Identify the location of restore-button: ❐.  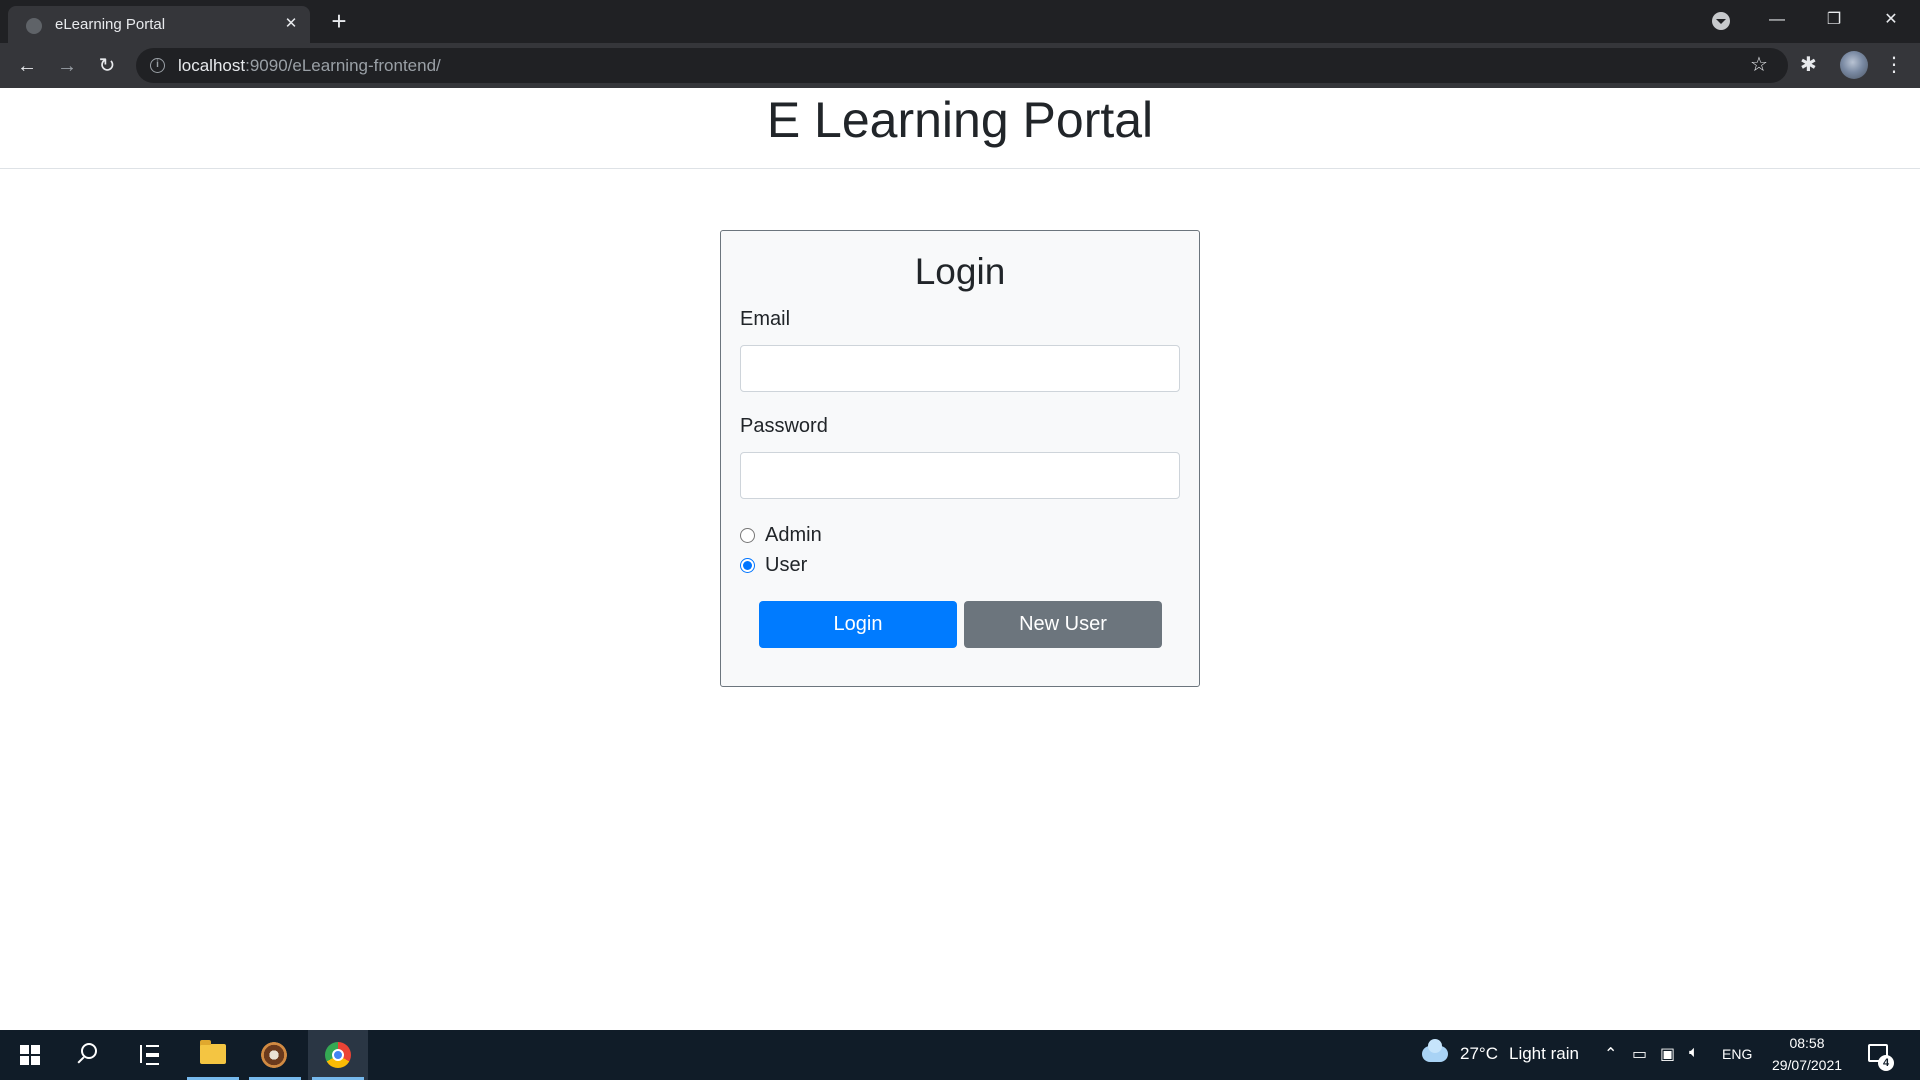
(1834, 20).